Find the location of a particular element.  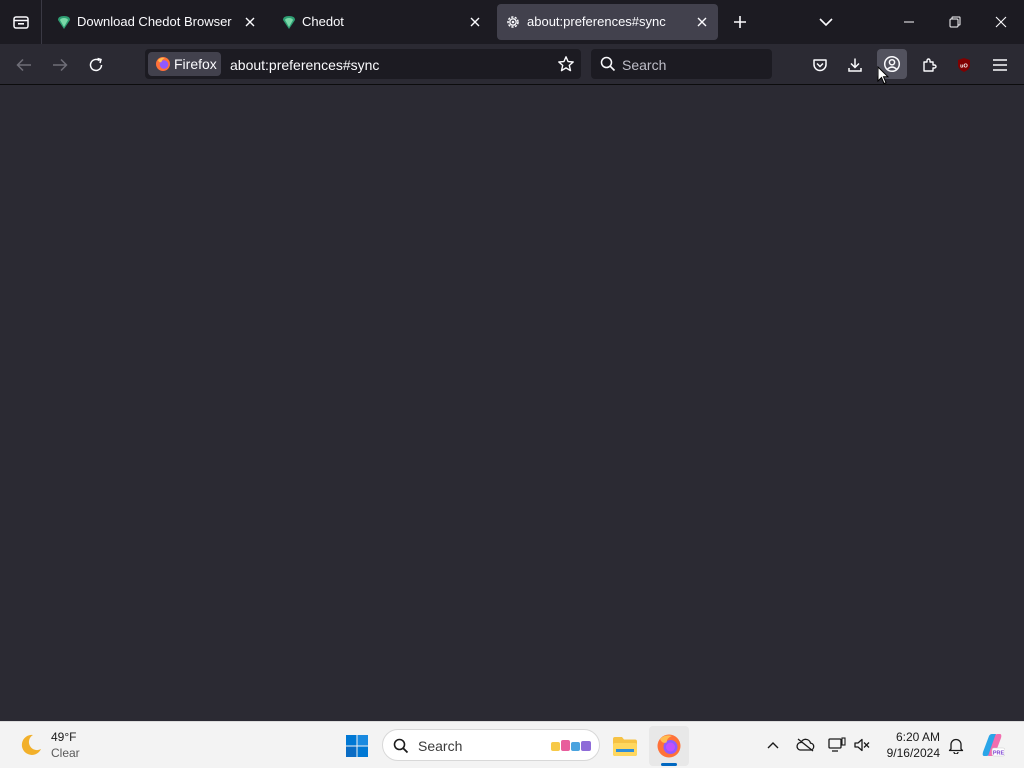

new-tab-button is located at coordinates (740, 22).